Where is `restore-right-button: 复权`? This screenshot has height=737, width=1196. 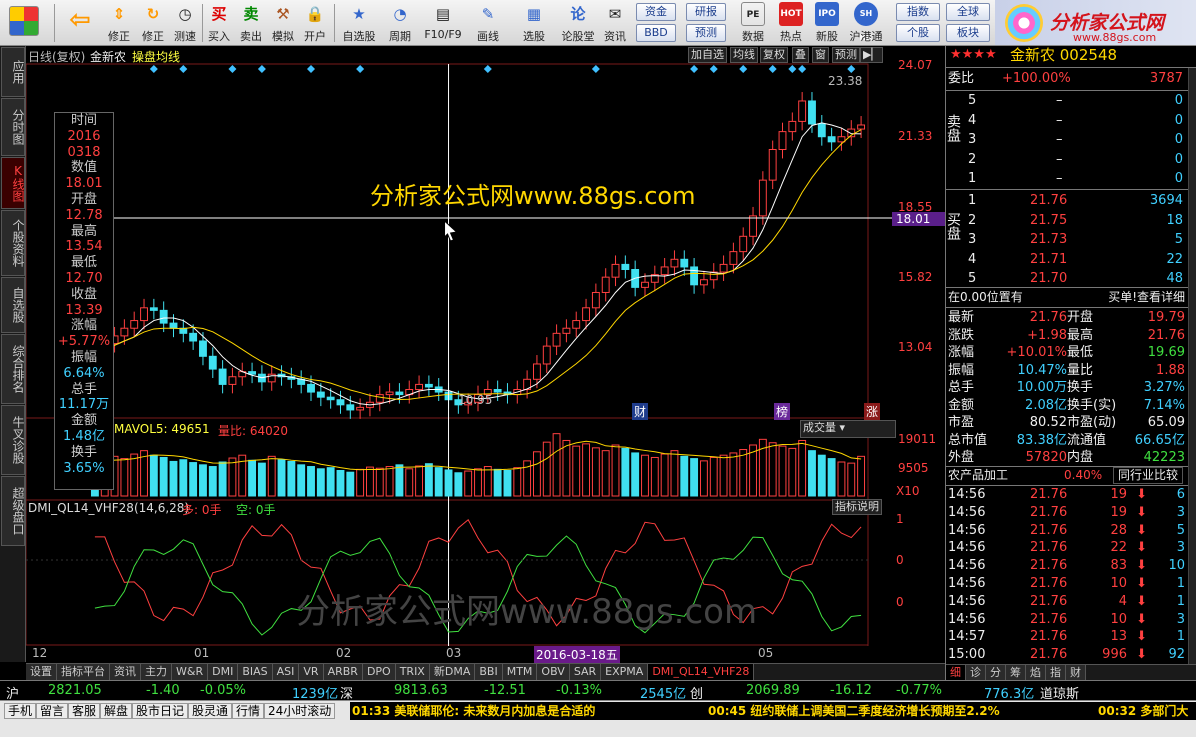
restore-right-button: 复权 is located at coordinates (774, 55).